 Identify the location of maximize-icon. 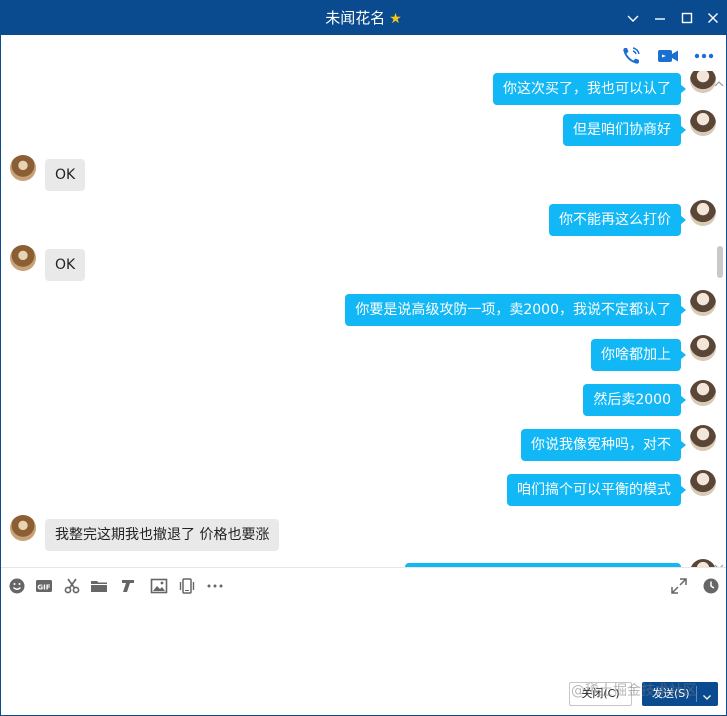
(687, 18).